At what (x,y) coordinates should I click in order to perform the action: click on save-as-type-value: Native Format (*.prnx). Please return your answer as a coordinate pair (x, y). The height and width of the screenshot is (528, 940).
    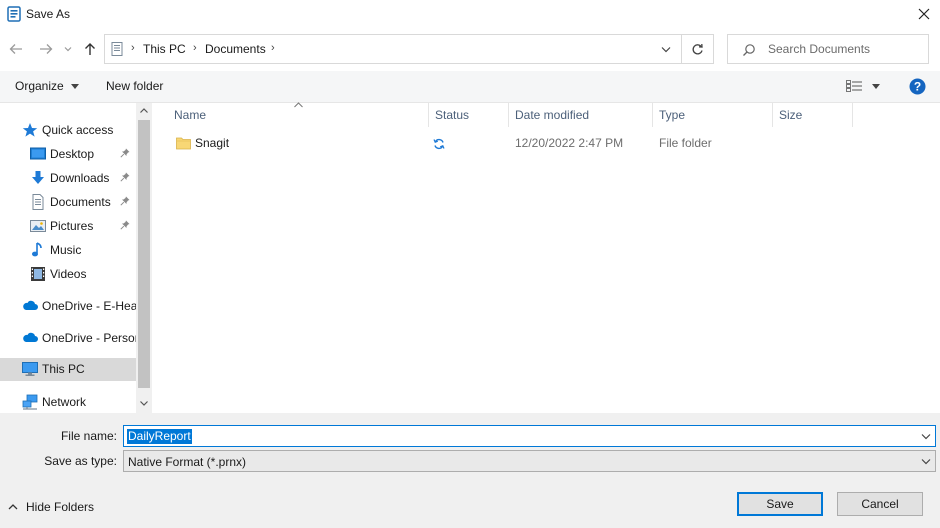
    Looking at the image, I should click on (187, 462).